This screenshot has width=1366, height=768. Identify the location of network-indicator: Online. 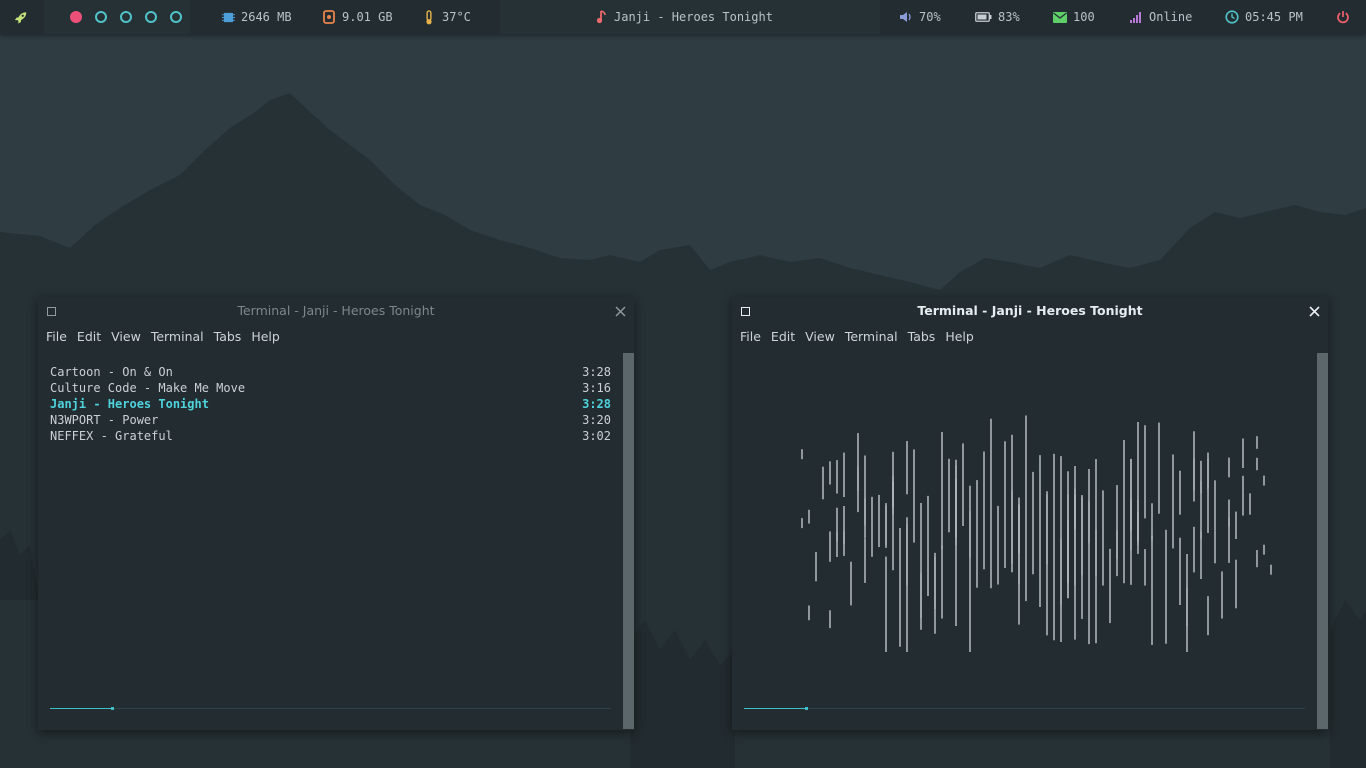
(1160, 17).